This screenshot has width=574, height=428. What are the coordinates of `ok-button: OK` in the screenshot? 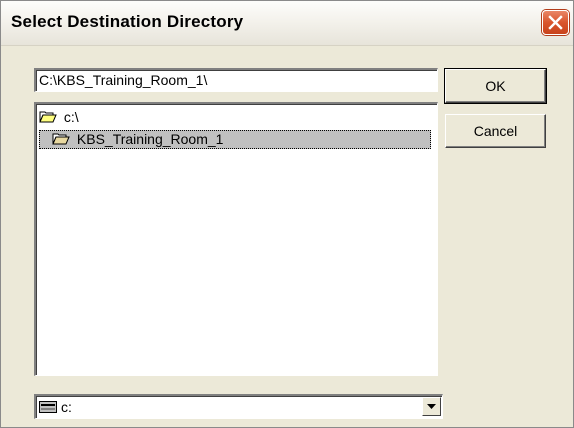 It's located at (495, 86).